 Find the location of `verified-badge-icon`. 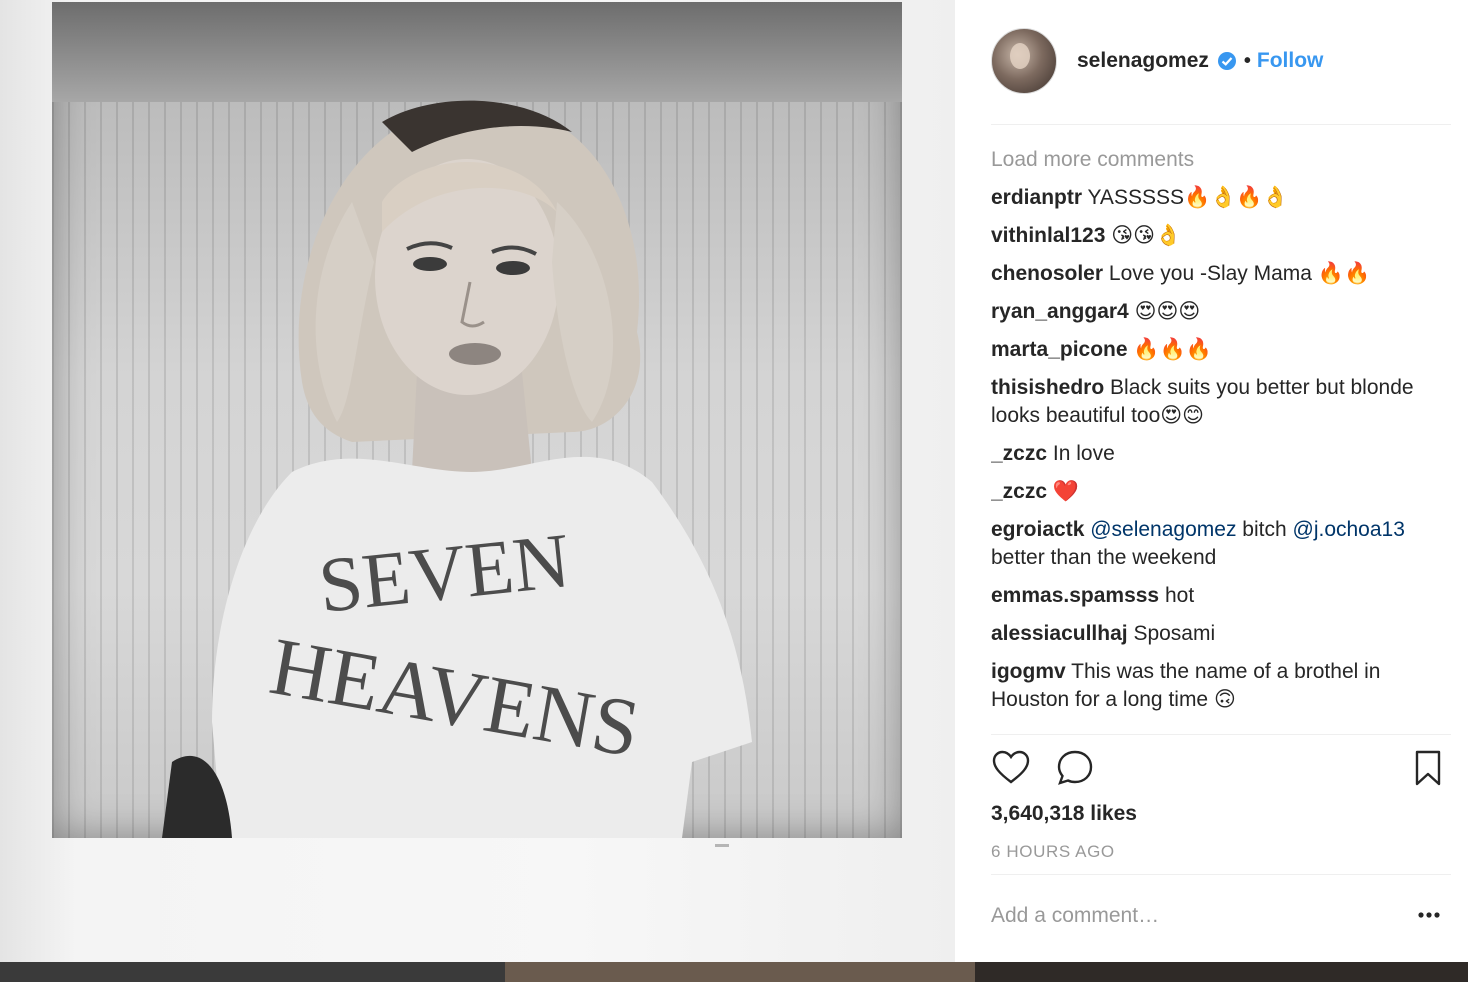

verified-badge-icon is located at coordinates (1227, 61).